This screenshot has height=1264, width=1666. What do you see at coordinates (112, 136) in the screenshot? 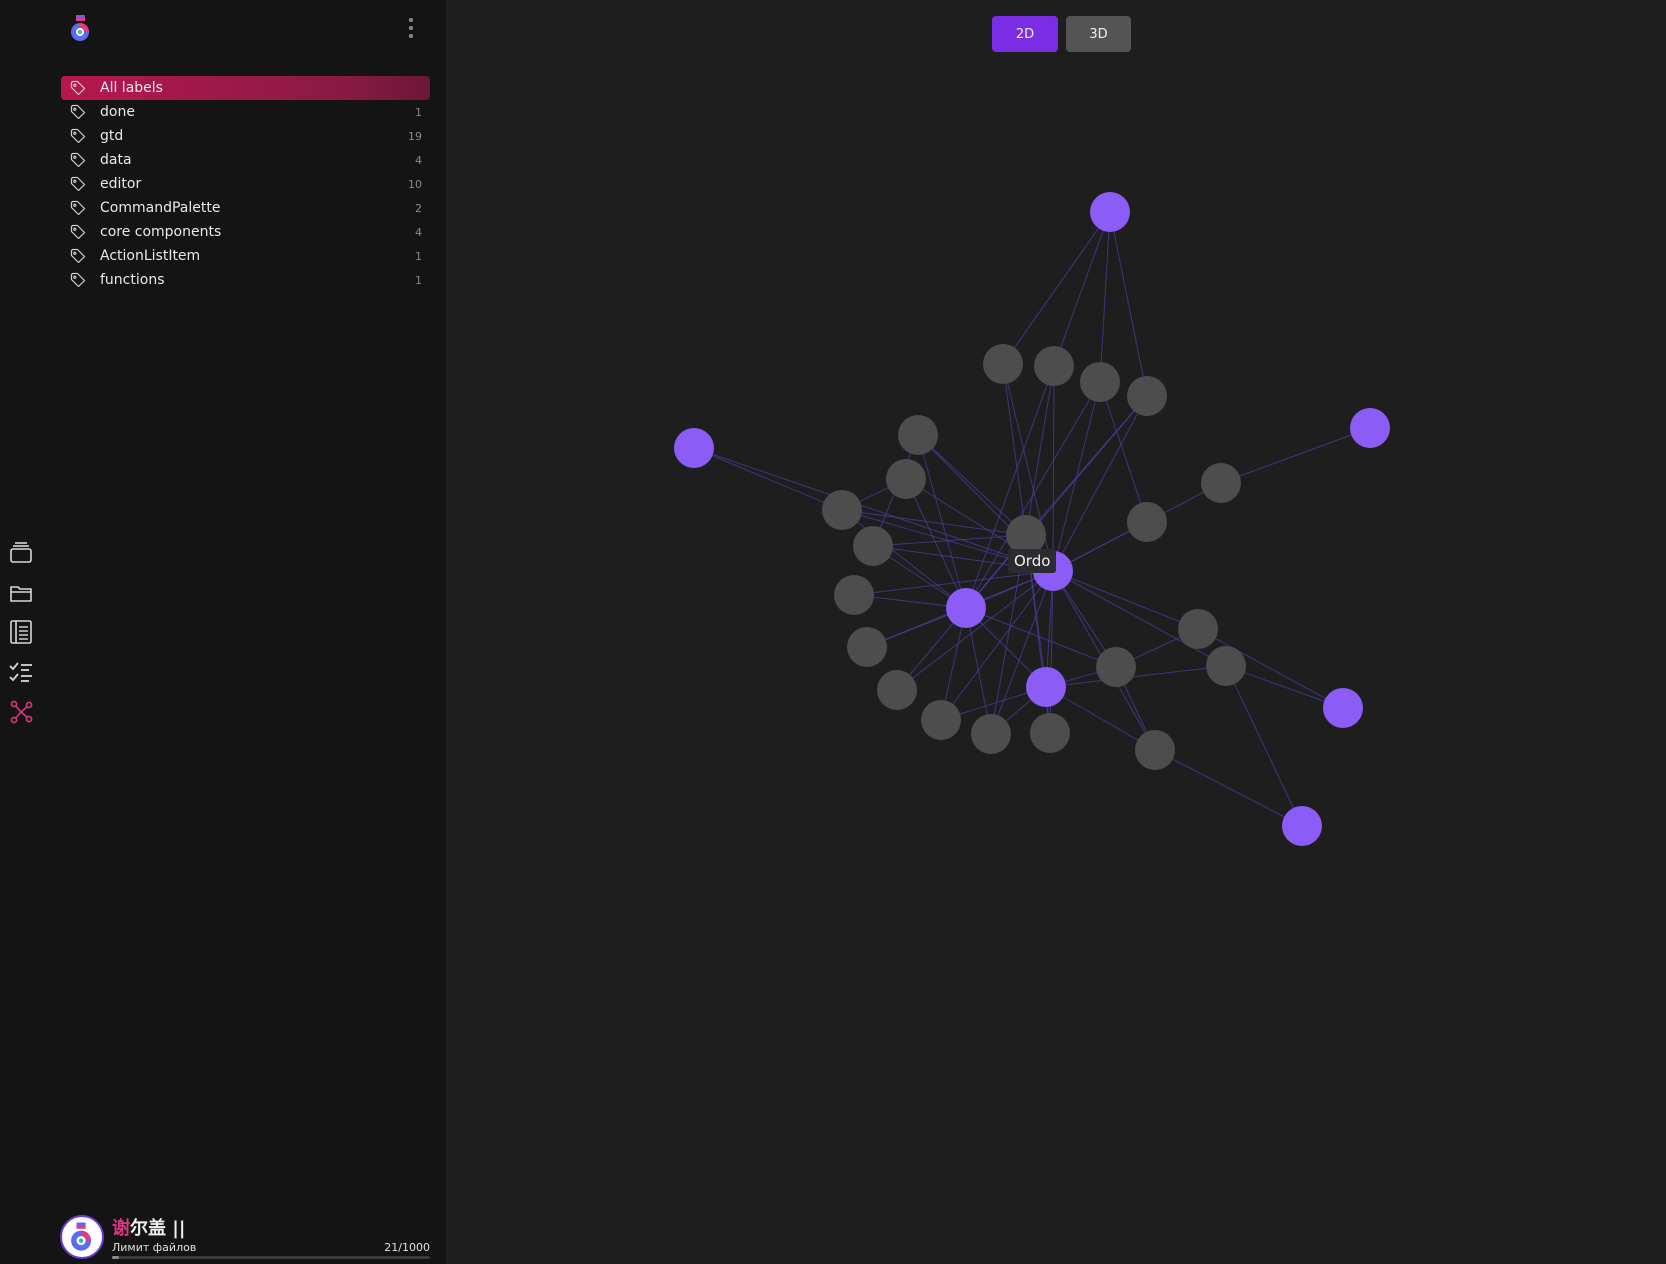
I see `label-name: gtd` at bounding box center [112, 136].